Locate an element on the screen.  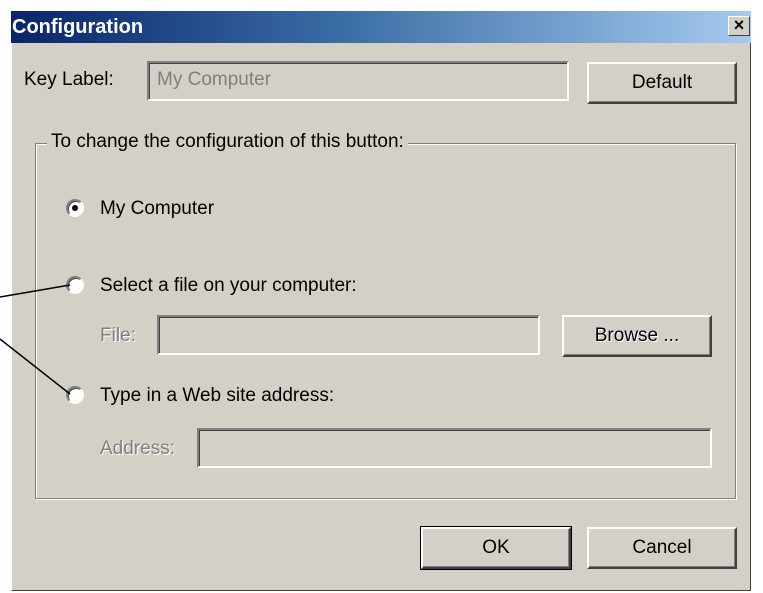
callout-lines is located at coordinates (35, 339).